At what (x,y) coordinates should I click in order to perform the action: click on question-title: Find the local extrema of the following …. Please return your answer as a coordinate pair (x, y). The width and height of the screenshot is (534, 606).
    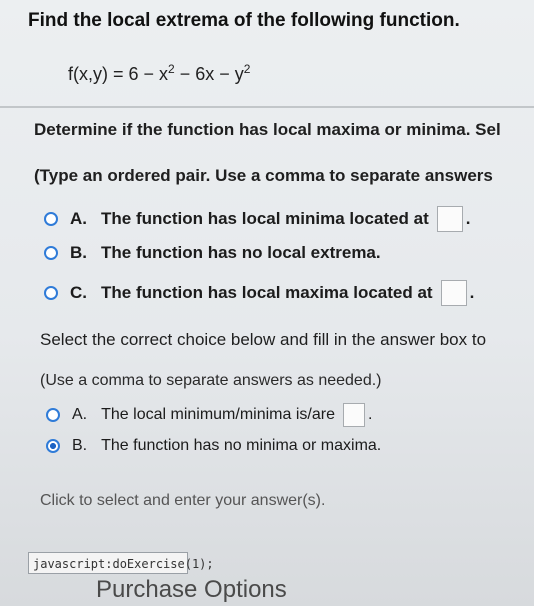
    Looking at the image, I should click on (244, 20).